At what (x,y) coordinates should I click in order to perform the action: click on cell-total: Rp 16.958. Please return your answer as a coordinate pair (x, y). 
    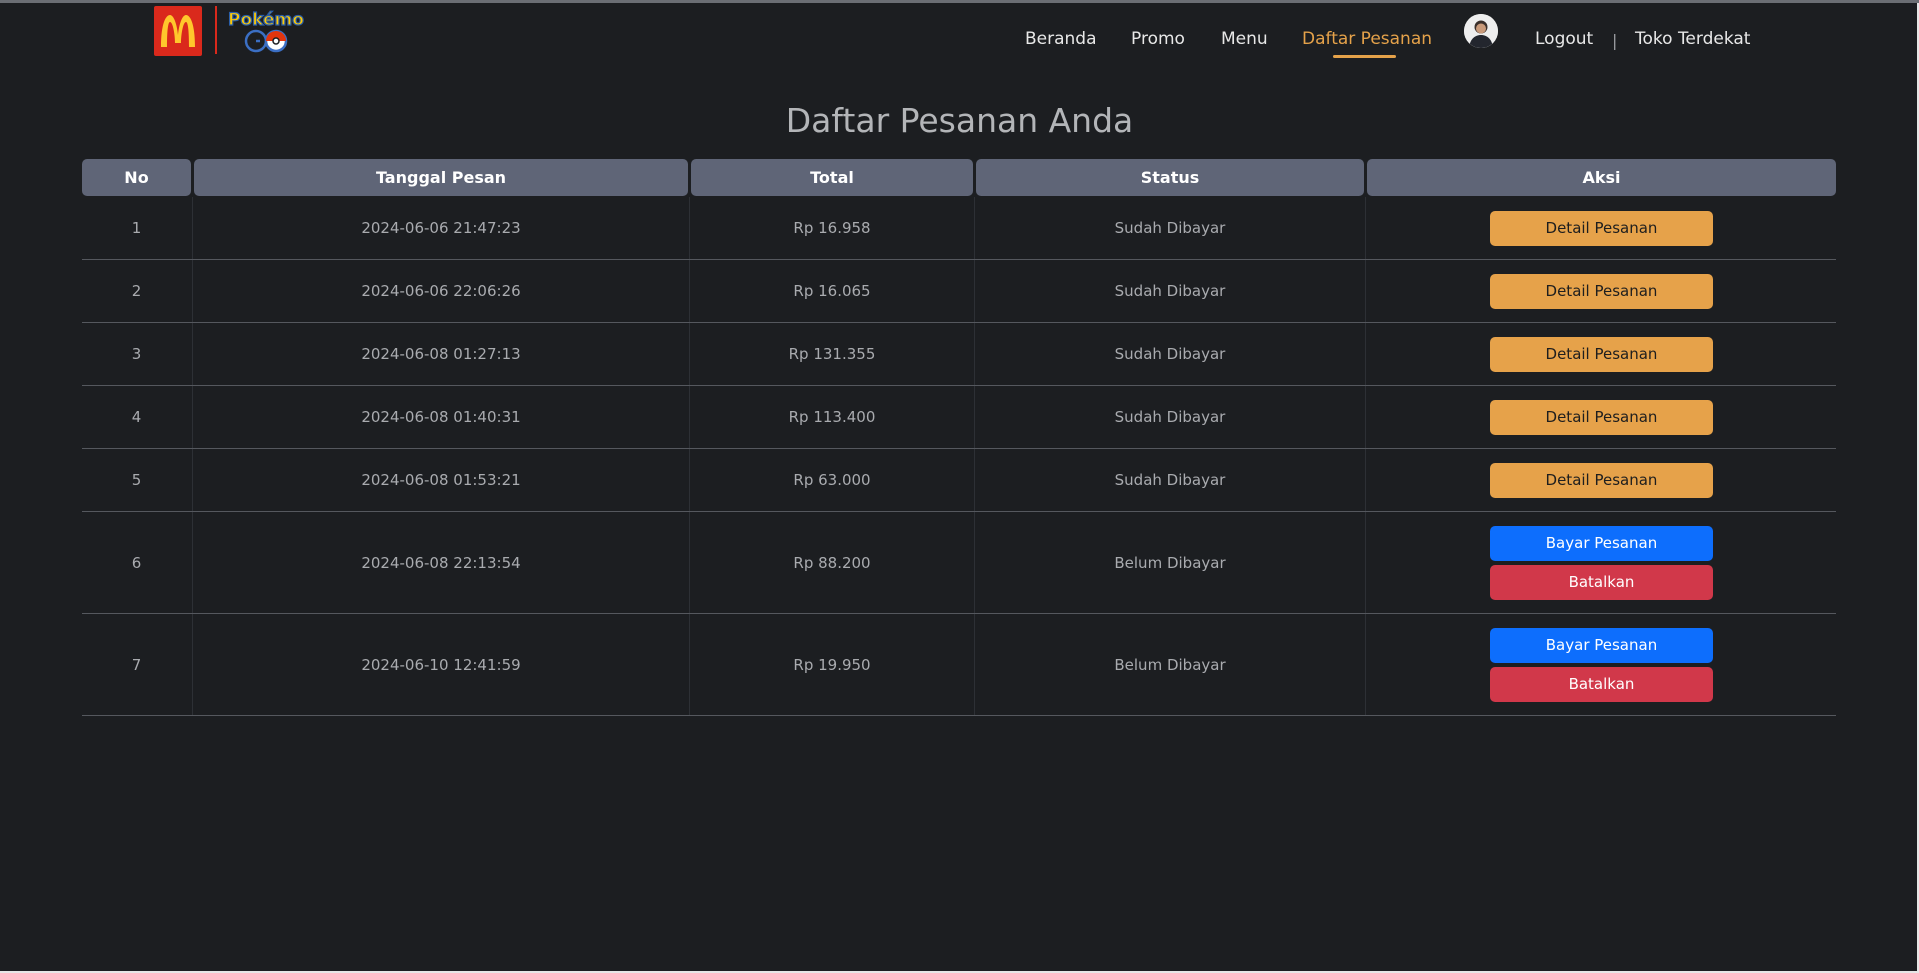
    Looking at the image, I should click on (832, 228).